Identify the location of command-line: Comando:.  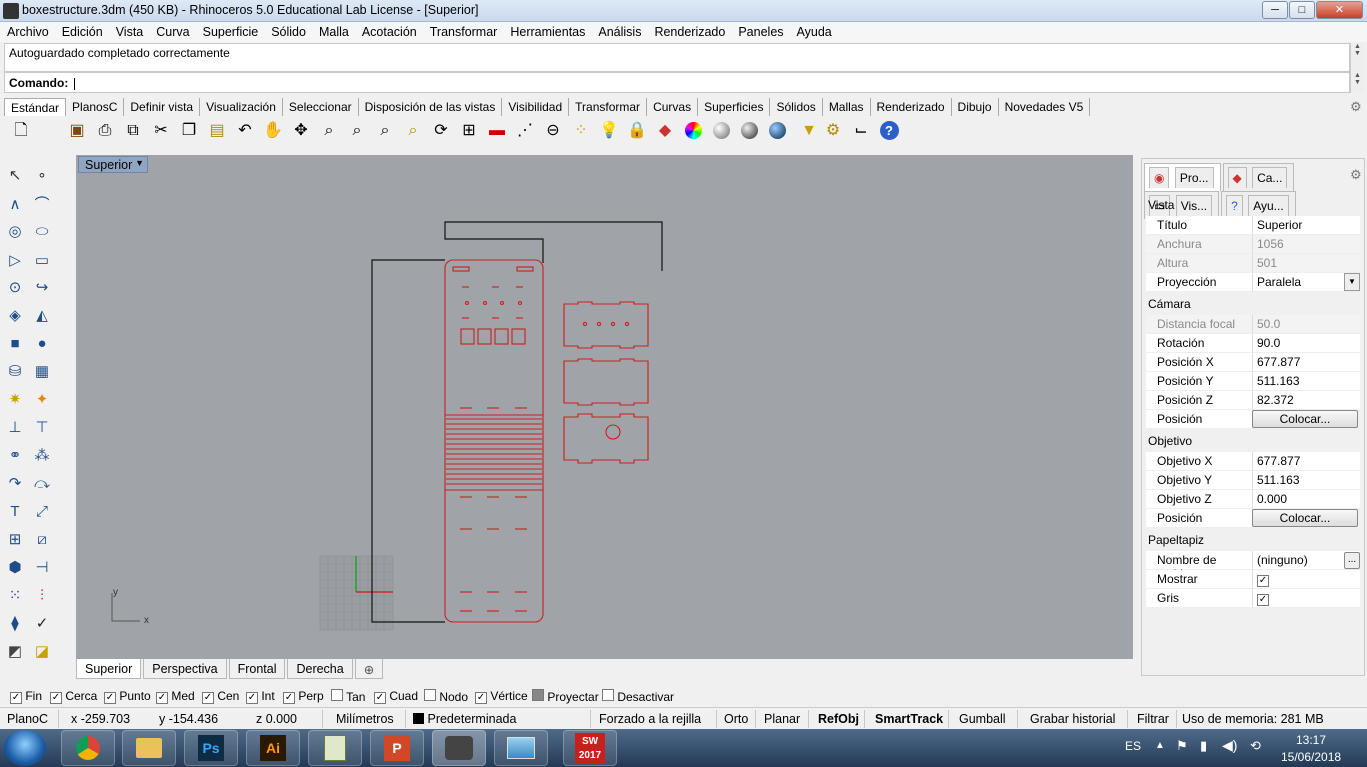
(677, 82).